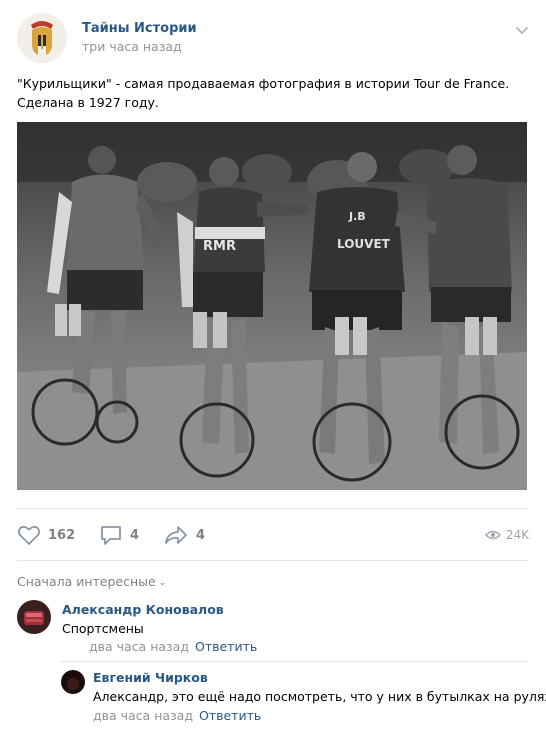 The width and height of the screenshot is (546, 733). Describe the element at coordinates (103, 628) in the screenshot. I see `comment-text: Спортсмены` at that location.